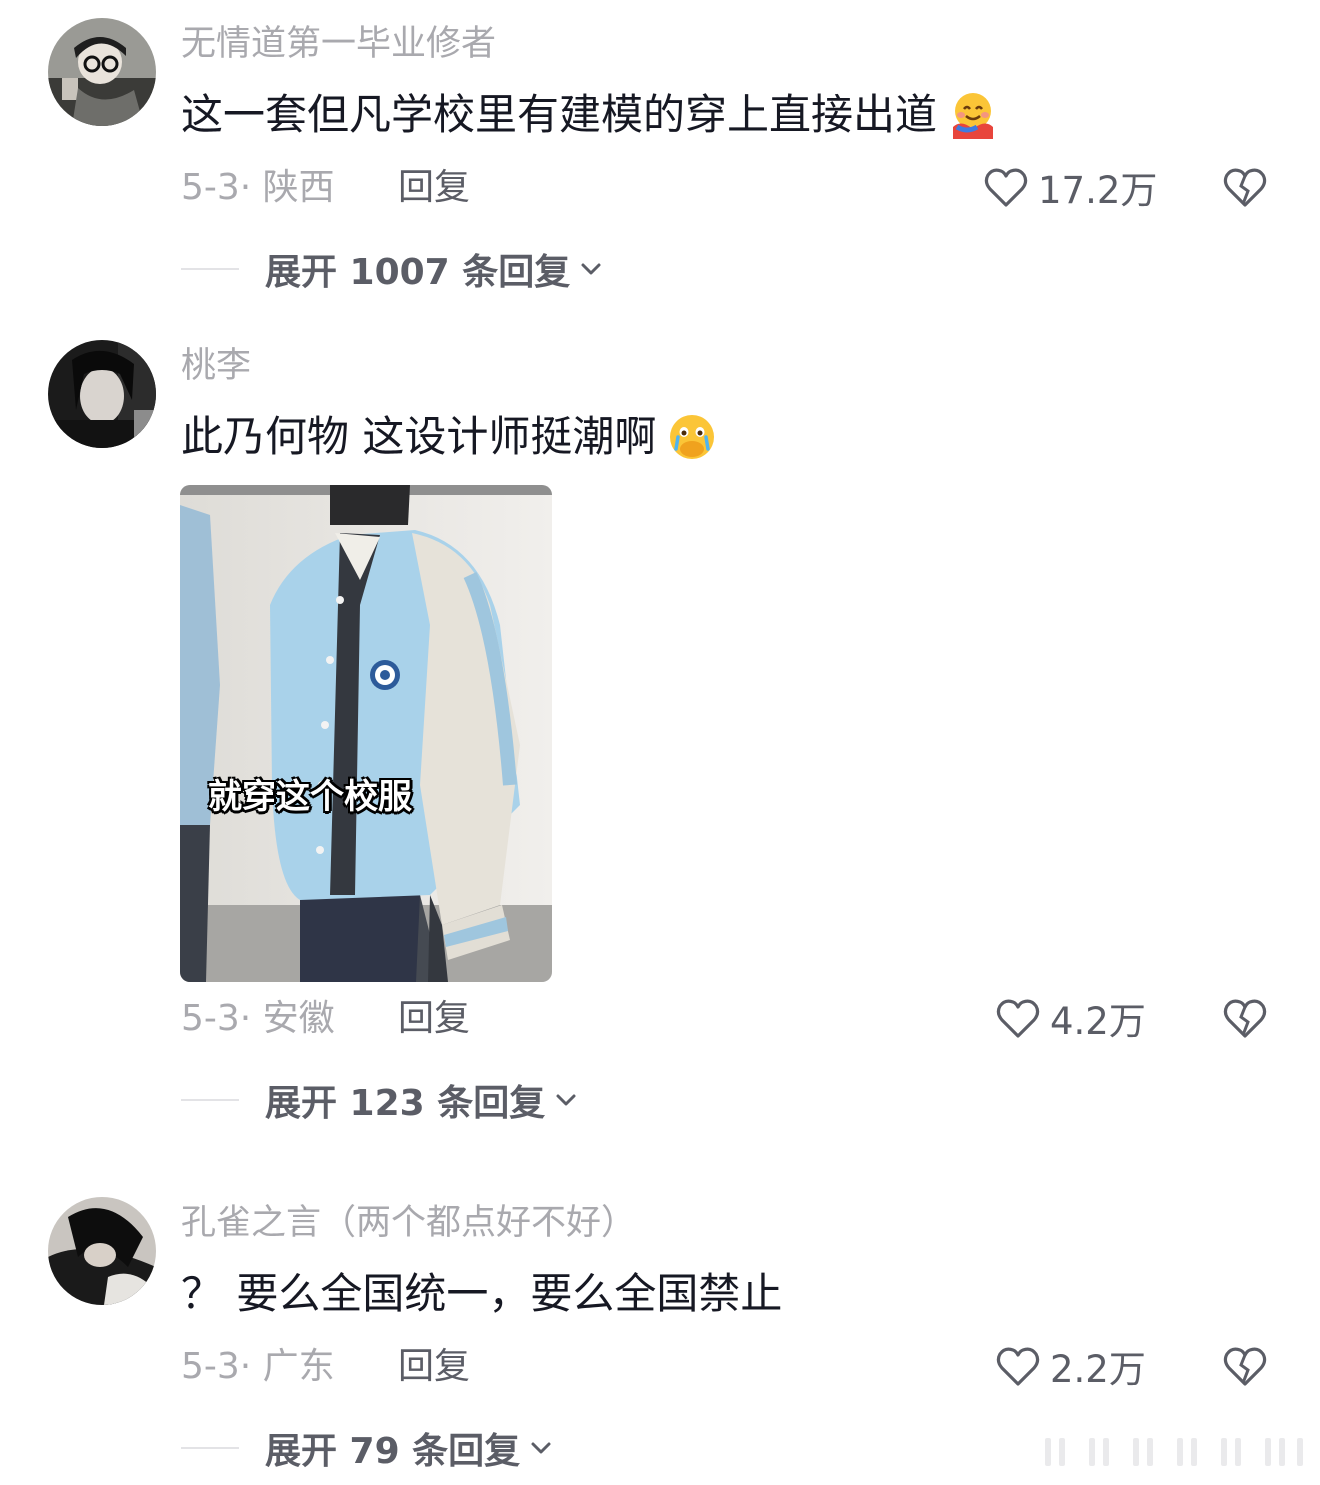  Describe the element at coordinates (973, 116) in the screenshot. I see `hugging-face-emoji-icon` at that location.